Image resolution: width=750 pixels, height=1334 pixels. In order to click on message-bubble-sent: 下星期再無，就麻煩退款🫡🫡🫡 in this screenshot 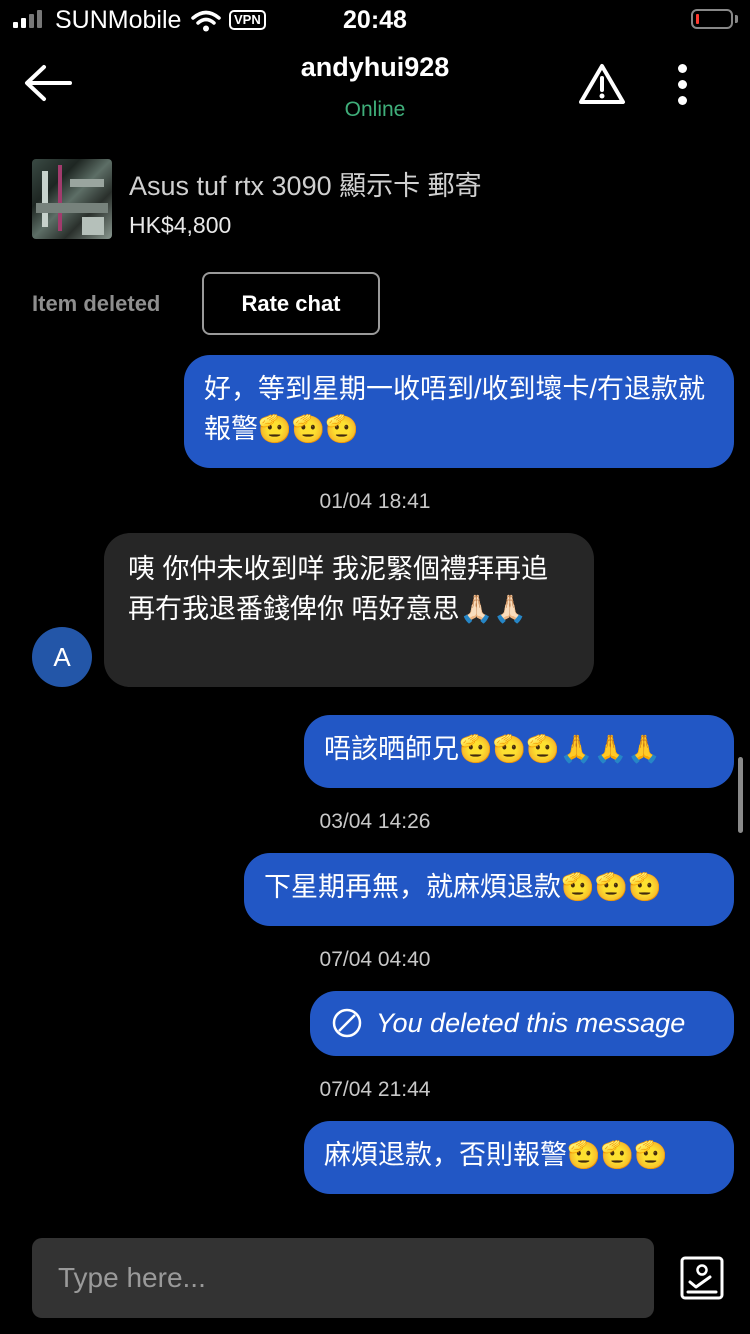, I will do `click(489, 889)`.